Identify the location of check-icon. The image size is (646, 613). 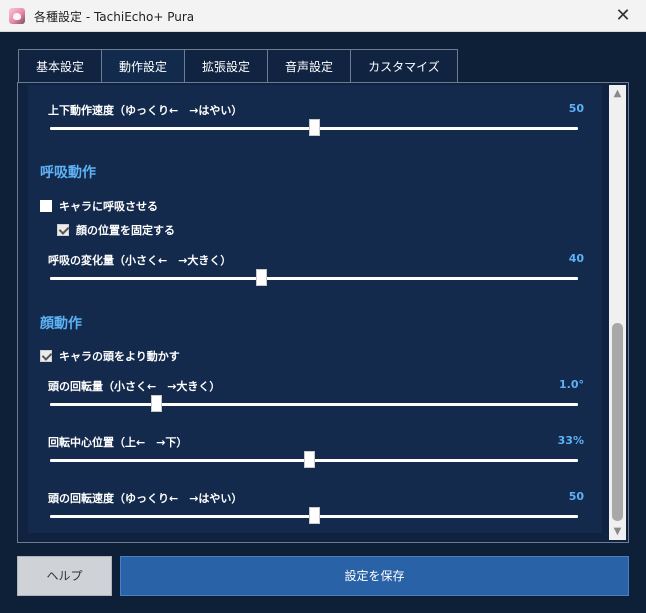
(63, 230).